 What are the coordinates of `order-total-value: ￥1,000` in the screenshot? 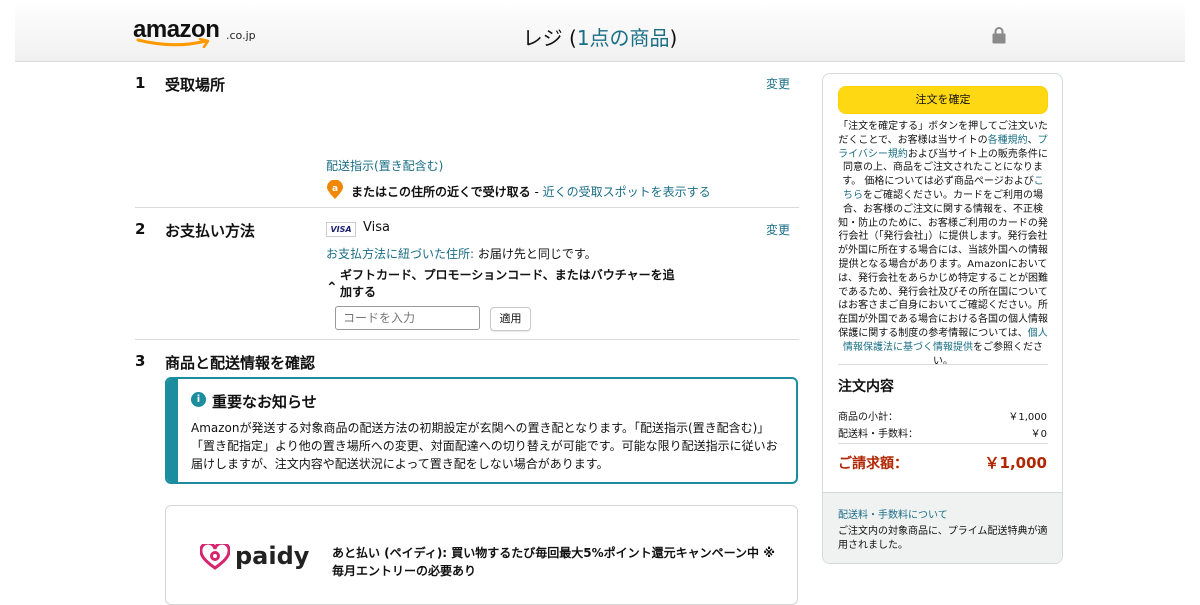 It's located at (1015, 463).